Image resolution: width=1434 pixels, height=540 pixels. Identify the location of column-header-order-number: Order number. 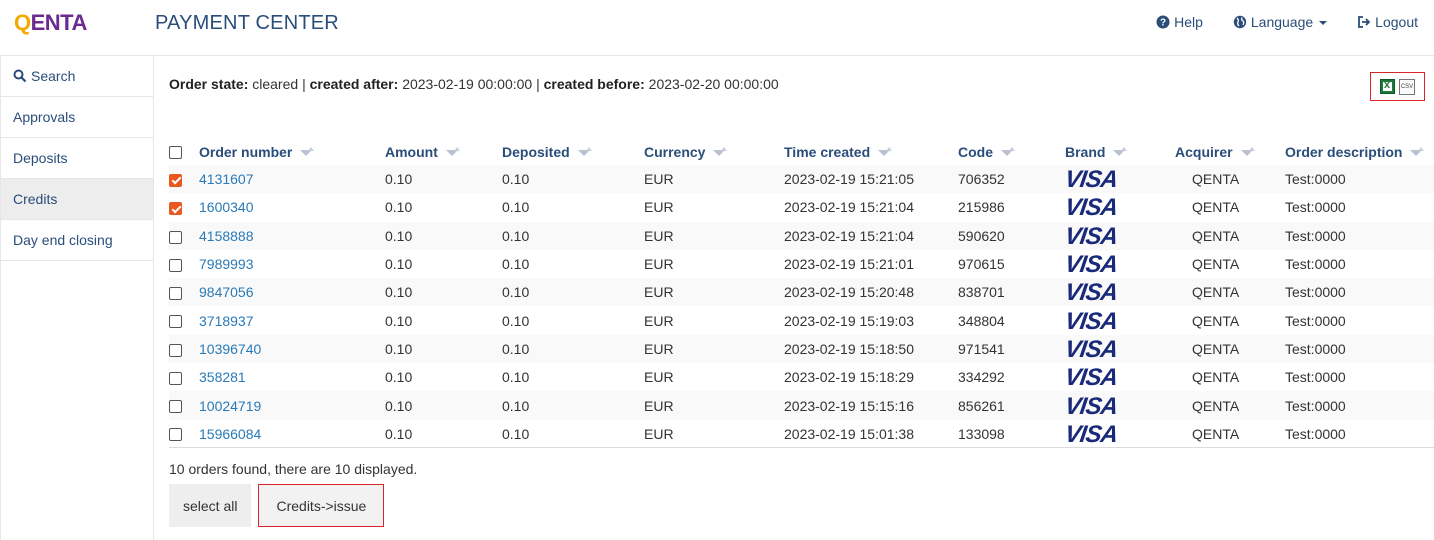
(292, 151).